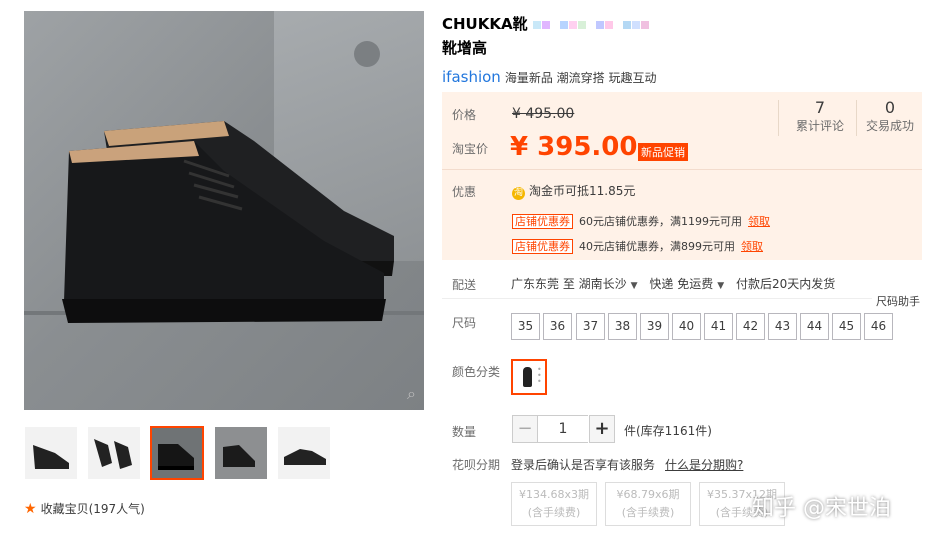 Image resolution: width=943 pixels, height=544 pixels. What do you see at coordinates (718, 326) in the screenshot?
I see `size-option: 41` at bounding box center [718, 326].